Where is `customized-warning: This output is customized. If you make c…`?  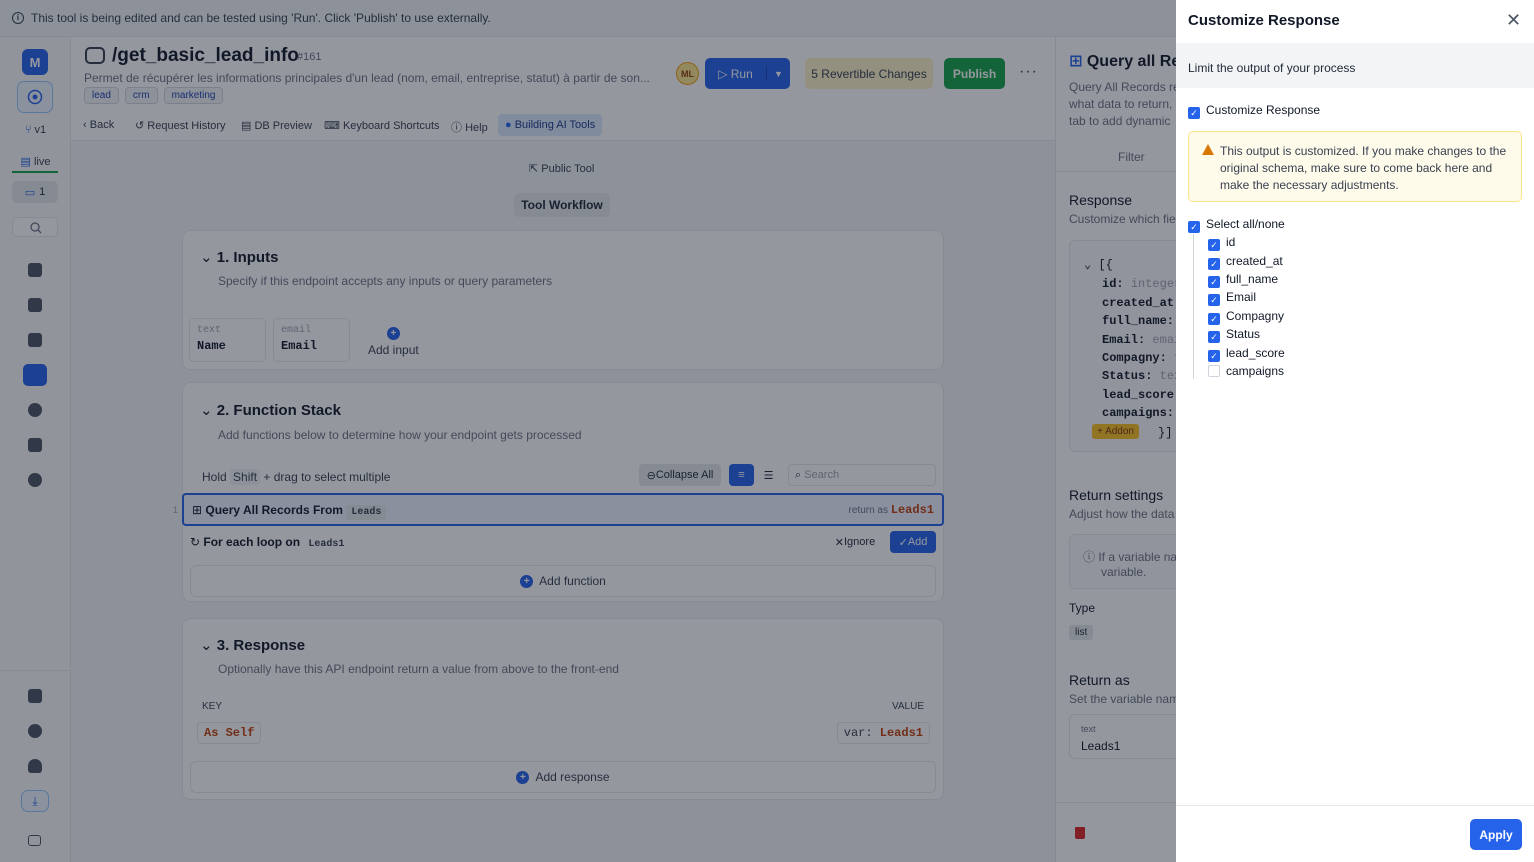 customized-warning: This output is customized. If you make c… is located at coordinates (1355, 166).